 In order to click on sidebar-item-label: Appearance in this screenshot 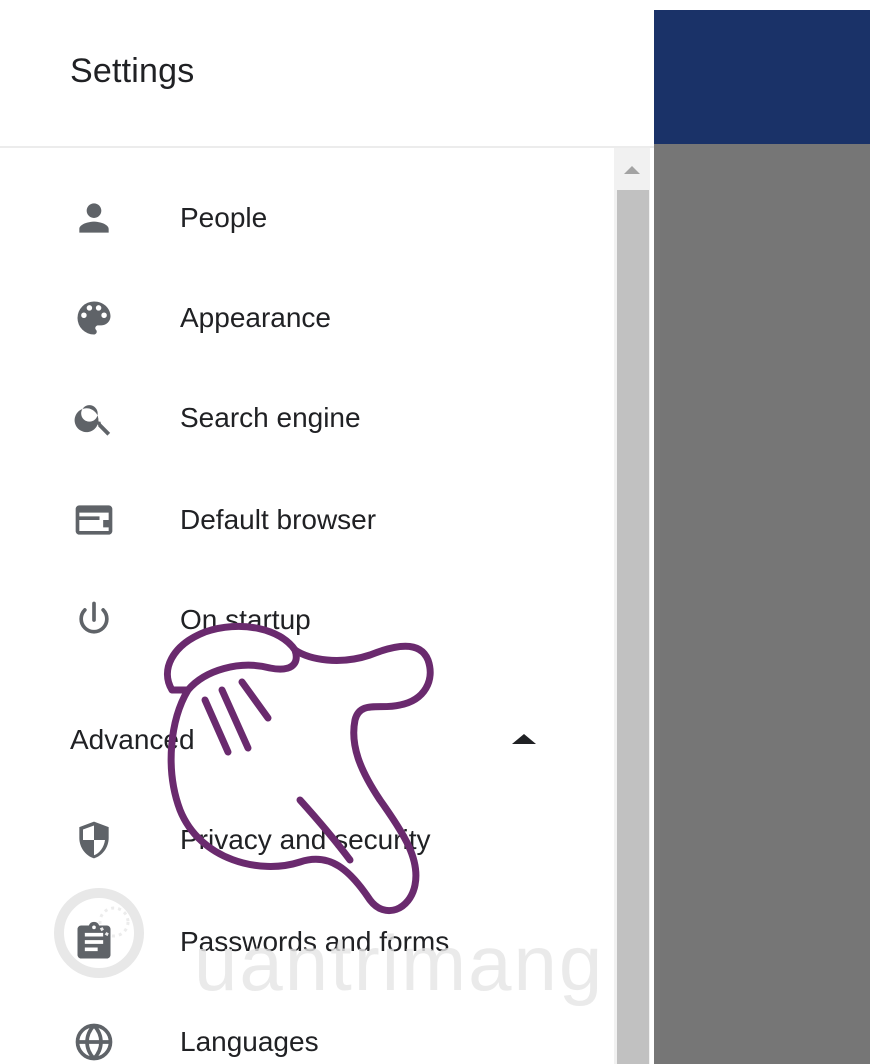, I will do `click(256, 317)`.